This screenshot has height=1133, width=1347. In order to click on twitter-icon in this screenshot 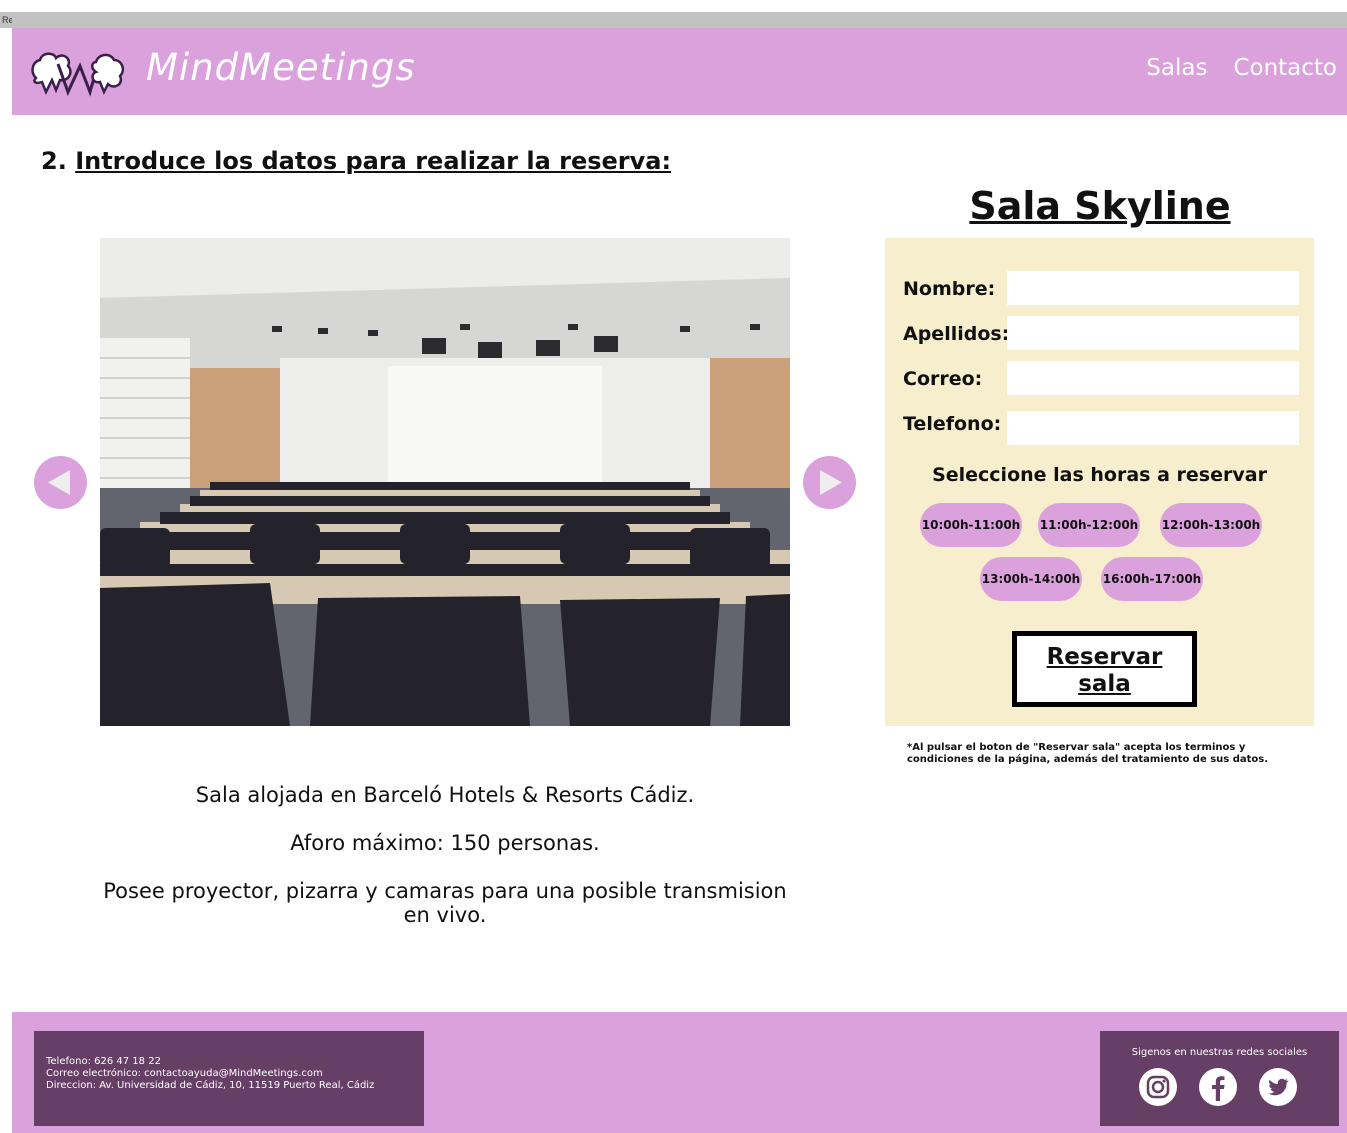, I will do `click(1278, 1087)`.